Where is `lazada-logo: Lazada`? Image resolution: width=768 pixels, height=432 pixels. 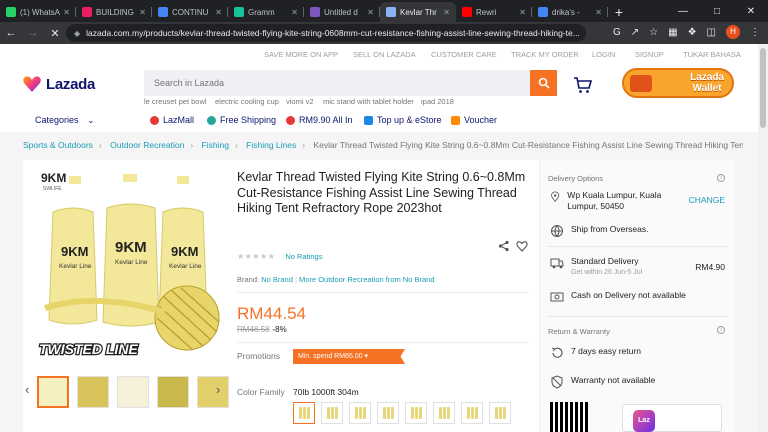 lazada-logo: Lazada is located at coordinates (58, 84).